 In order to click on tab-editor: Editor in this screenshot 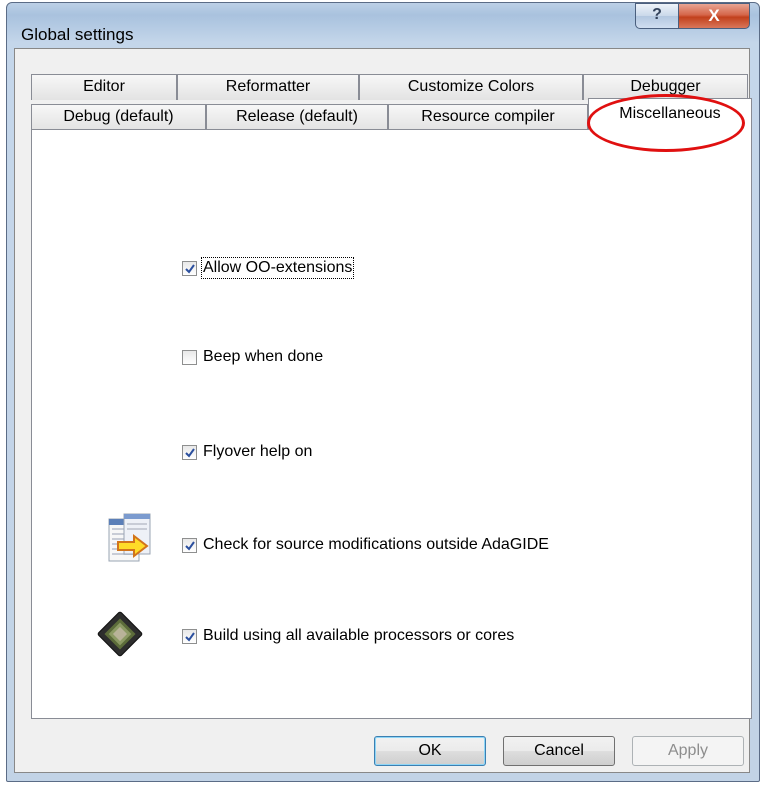, I will do `click(104, 87)`.